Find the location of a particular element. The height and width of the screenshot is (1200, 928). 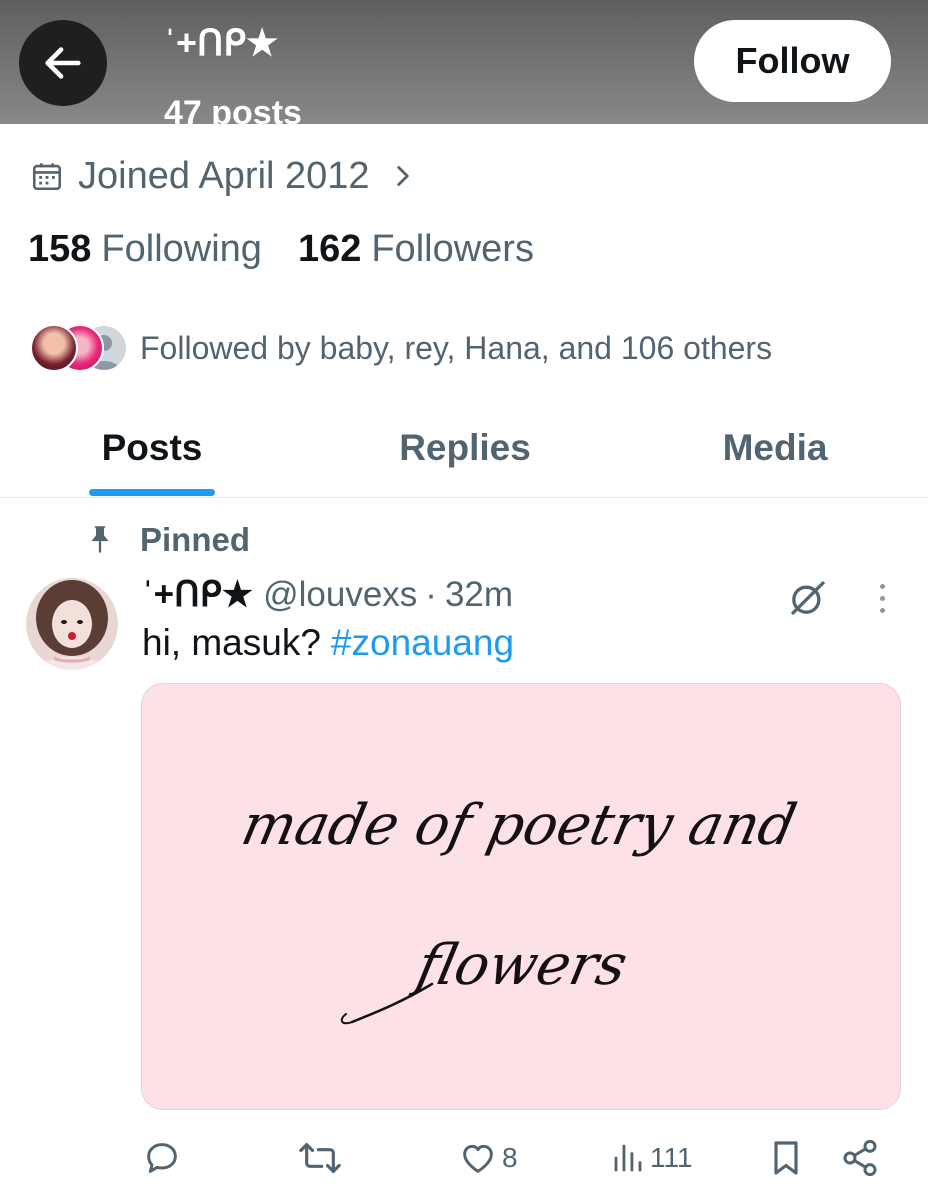

bookmark-icon is located at coordinates (786, 1158).